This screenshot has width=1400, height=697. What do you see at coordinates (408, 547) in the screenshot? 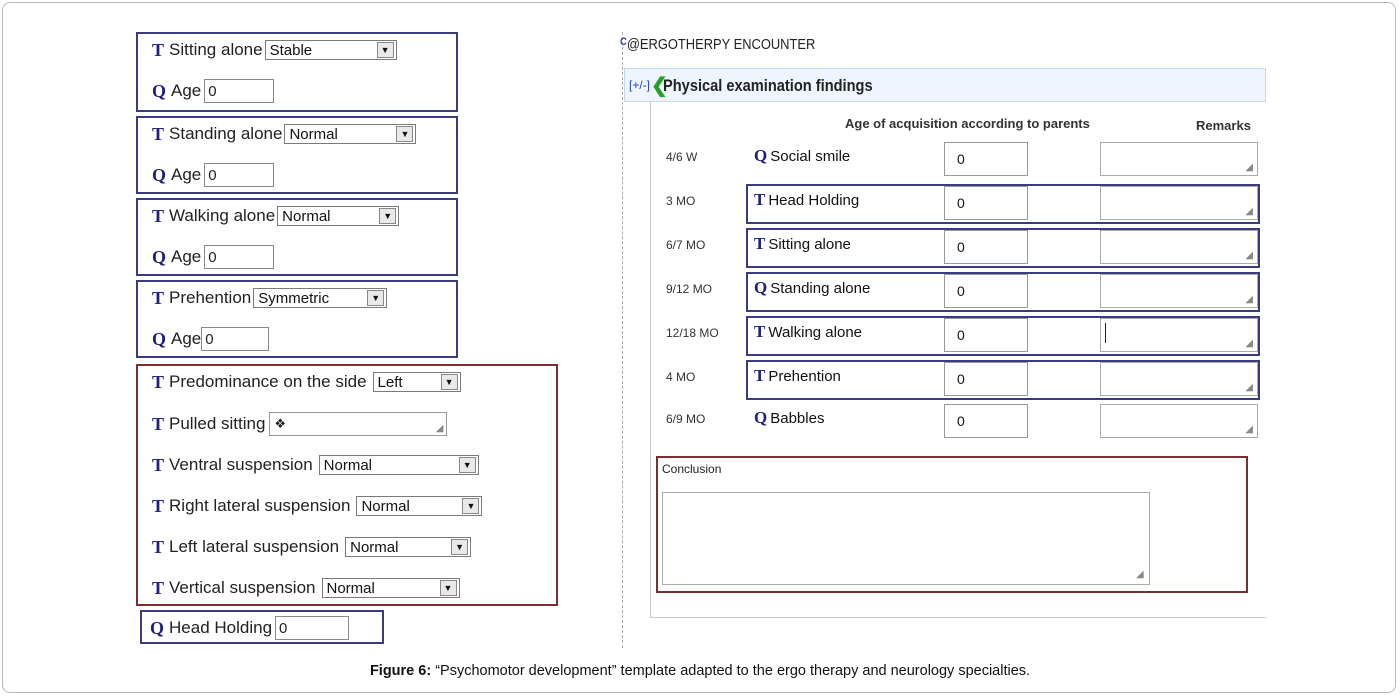
I see `left-lateral-suspension-select: Normal ▼` at bounding box center [408, 547].